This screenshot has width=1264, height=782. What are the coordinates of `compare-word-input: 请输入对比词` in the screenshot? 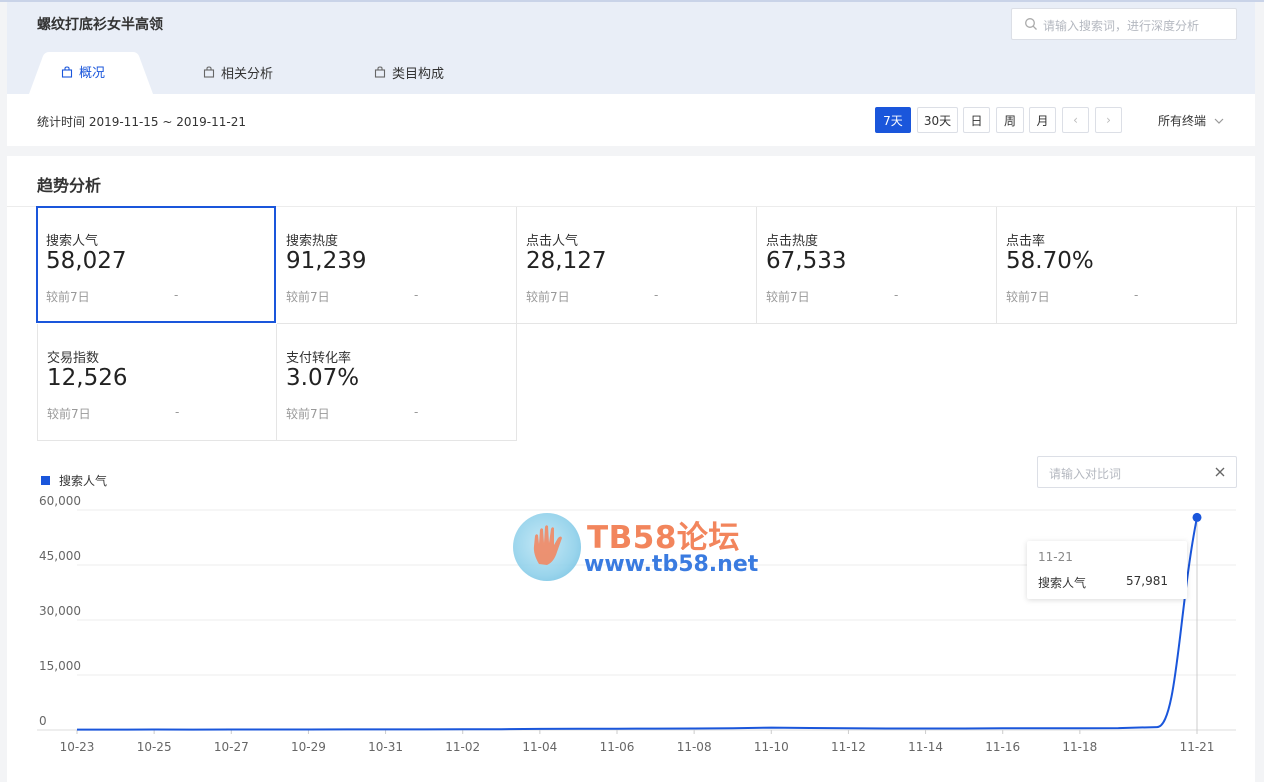 It's located at (1137, 472).